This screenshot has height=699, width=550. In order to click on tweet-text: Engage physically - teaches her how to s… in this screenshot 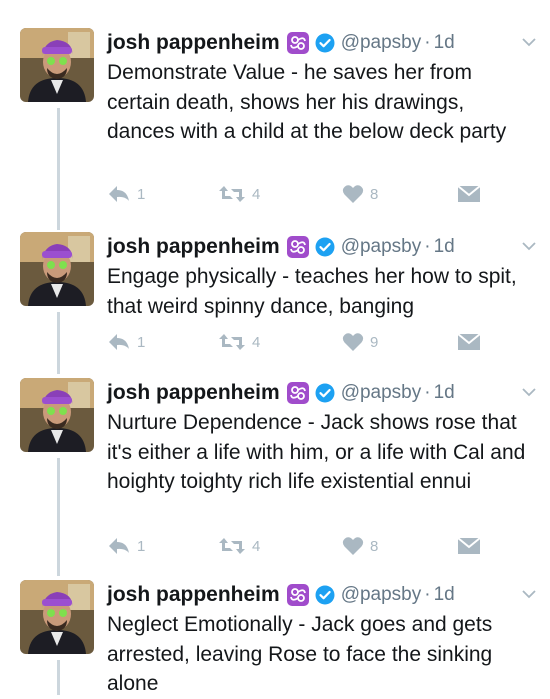, I will do `click(312, 291)`.